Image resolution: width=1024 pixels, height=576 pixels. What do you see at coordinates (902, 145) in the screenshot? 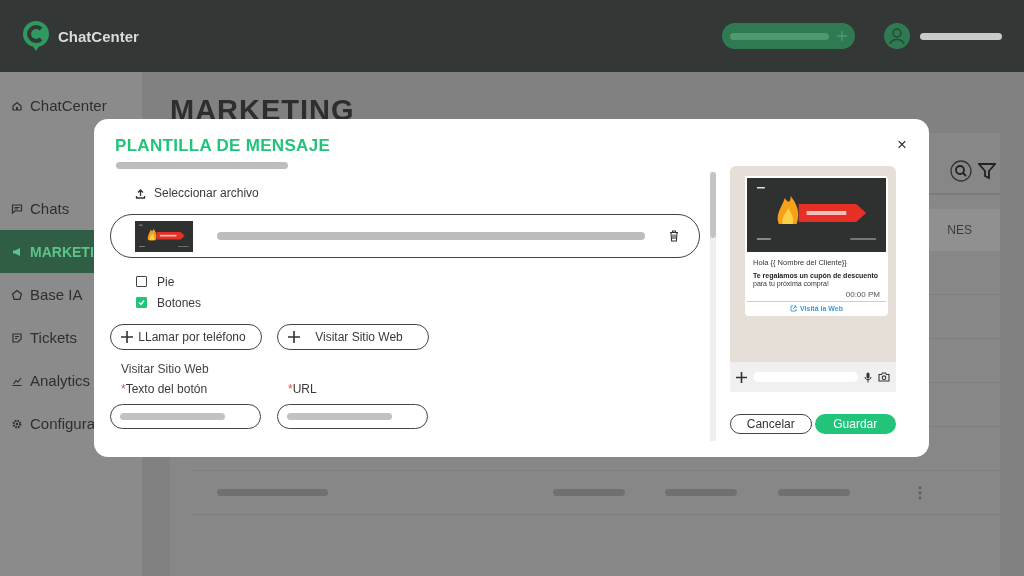
I see `close-button: ×` at bounding box center [902, 145].